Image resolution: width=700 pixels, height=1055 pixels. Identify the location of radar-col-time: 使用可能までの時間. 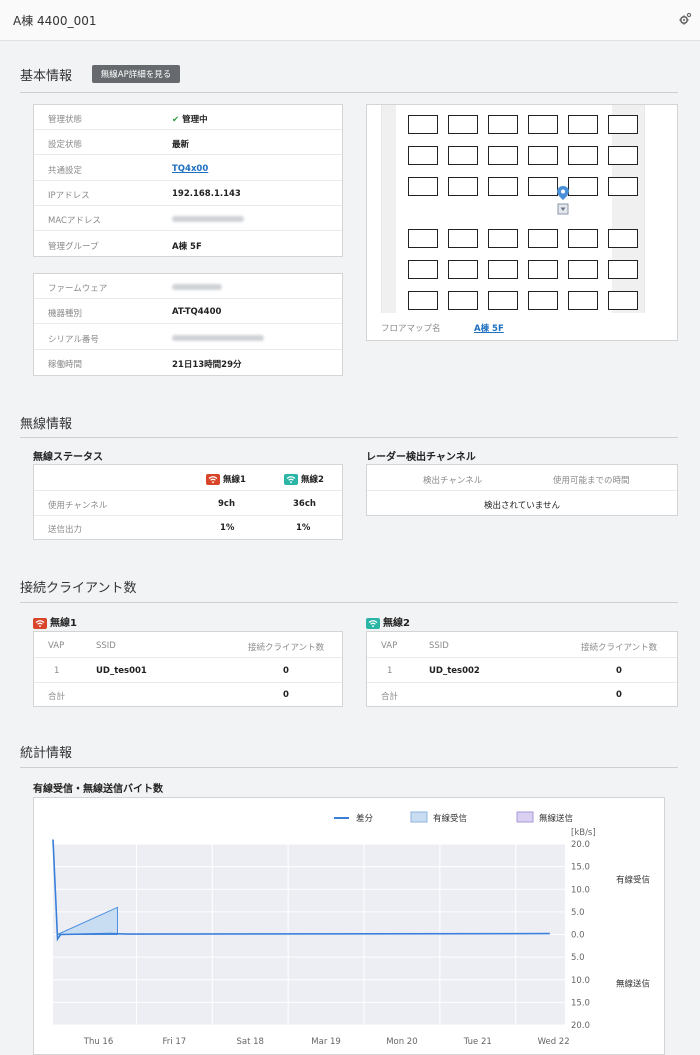
(591, 481).